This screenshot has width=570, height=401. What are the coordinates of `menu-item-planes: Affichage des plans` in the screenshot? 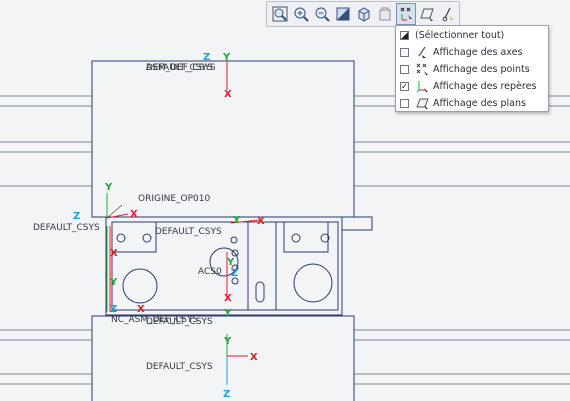 It's located at (472, 103).